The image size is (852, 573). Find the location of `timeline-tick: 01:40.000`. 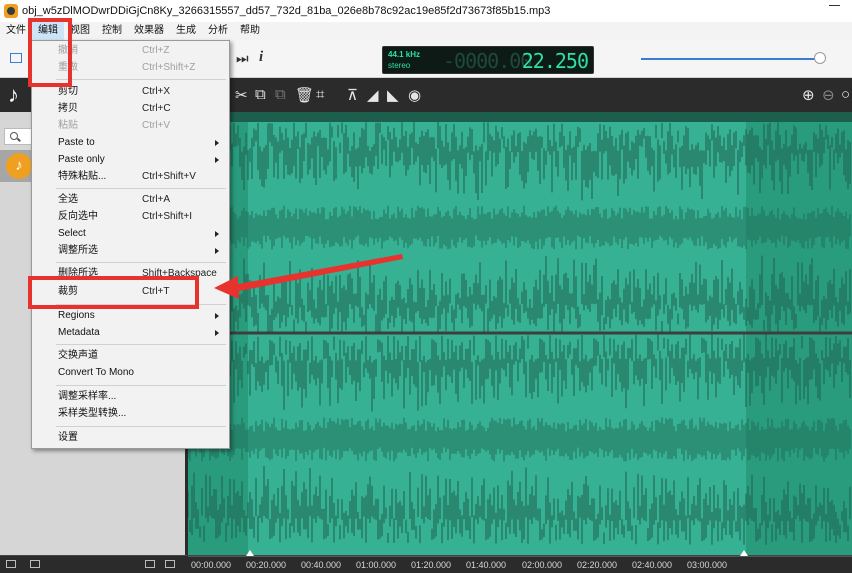

timeline-tick: 01:40.000 is located at coordinates (486, 565).